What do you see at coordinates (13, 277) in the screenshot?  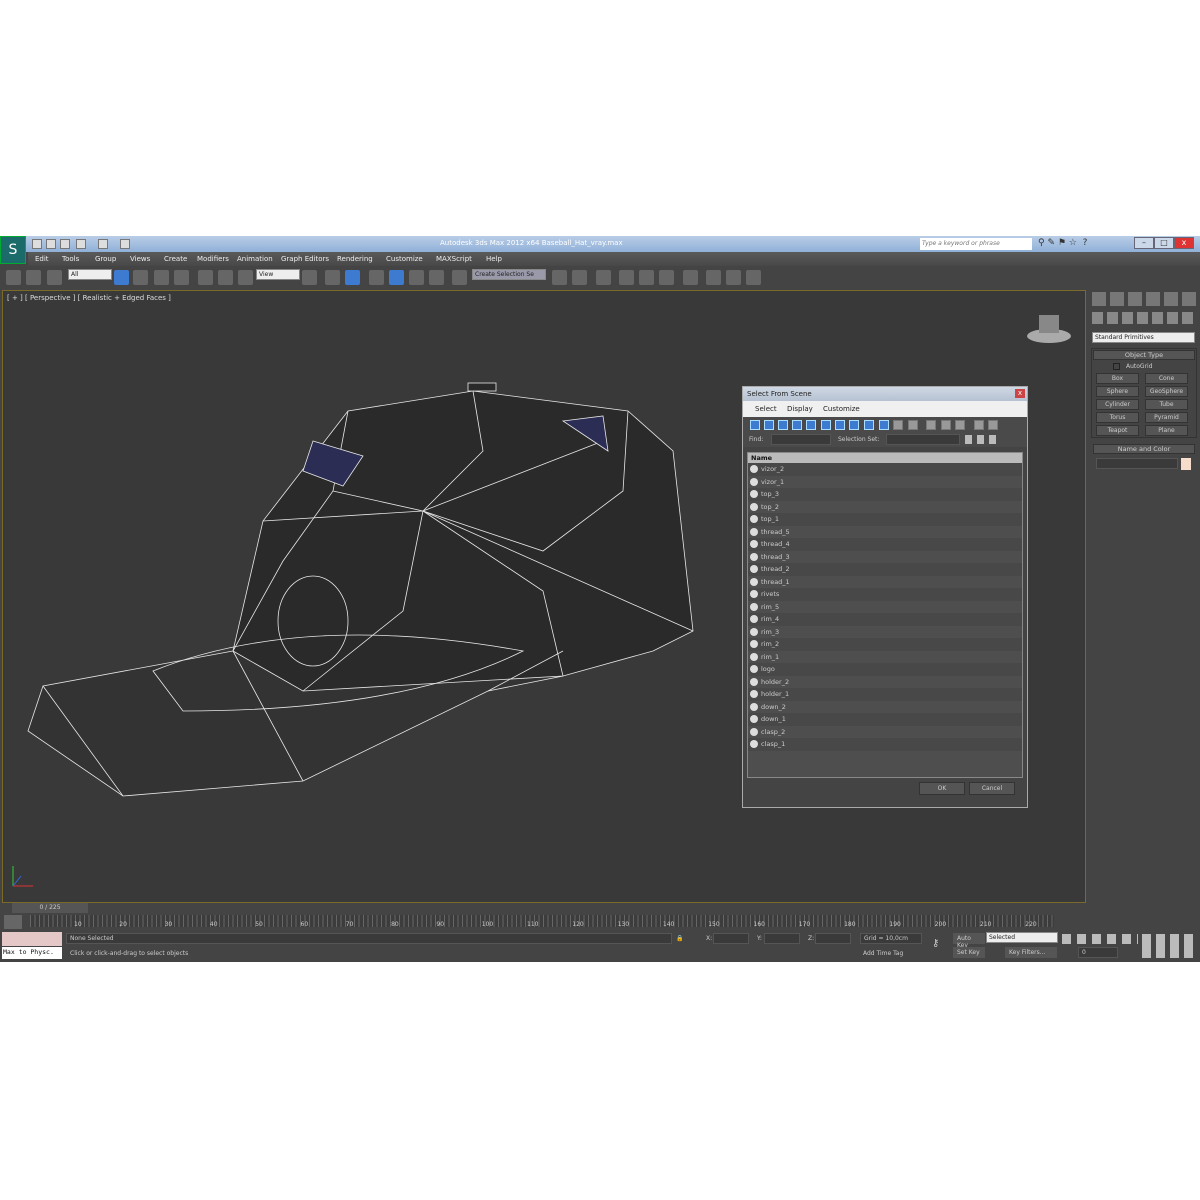 I see `link-icon` at bounding box center [13, 277].